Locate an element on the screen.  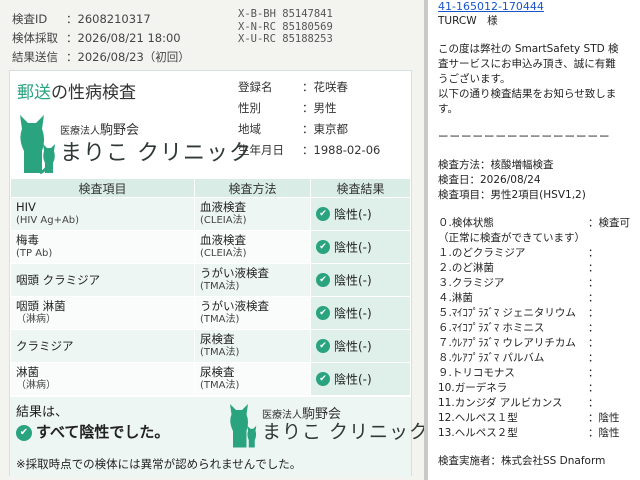
result-label: ９.トリコモナス is located at coordinates (476, 373).